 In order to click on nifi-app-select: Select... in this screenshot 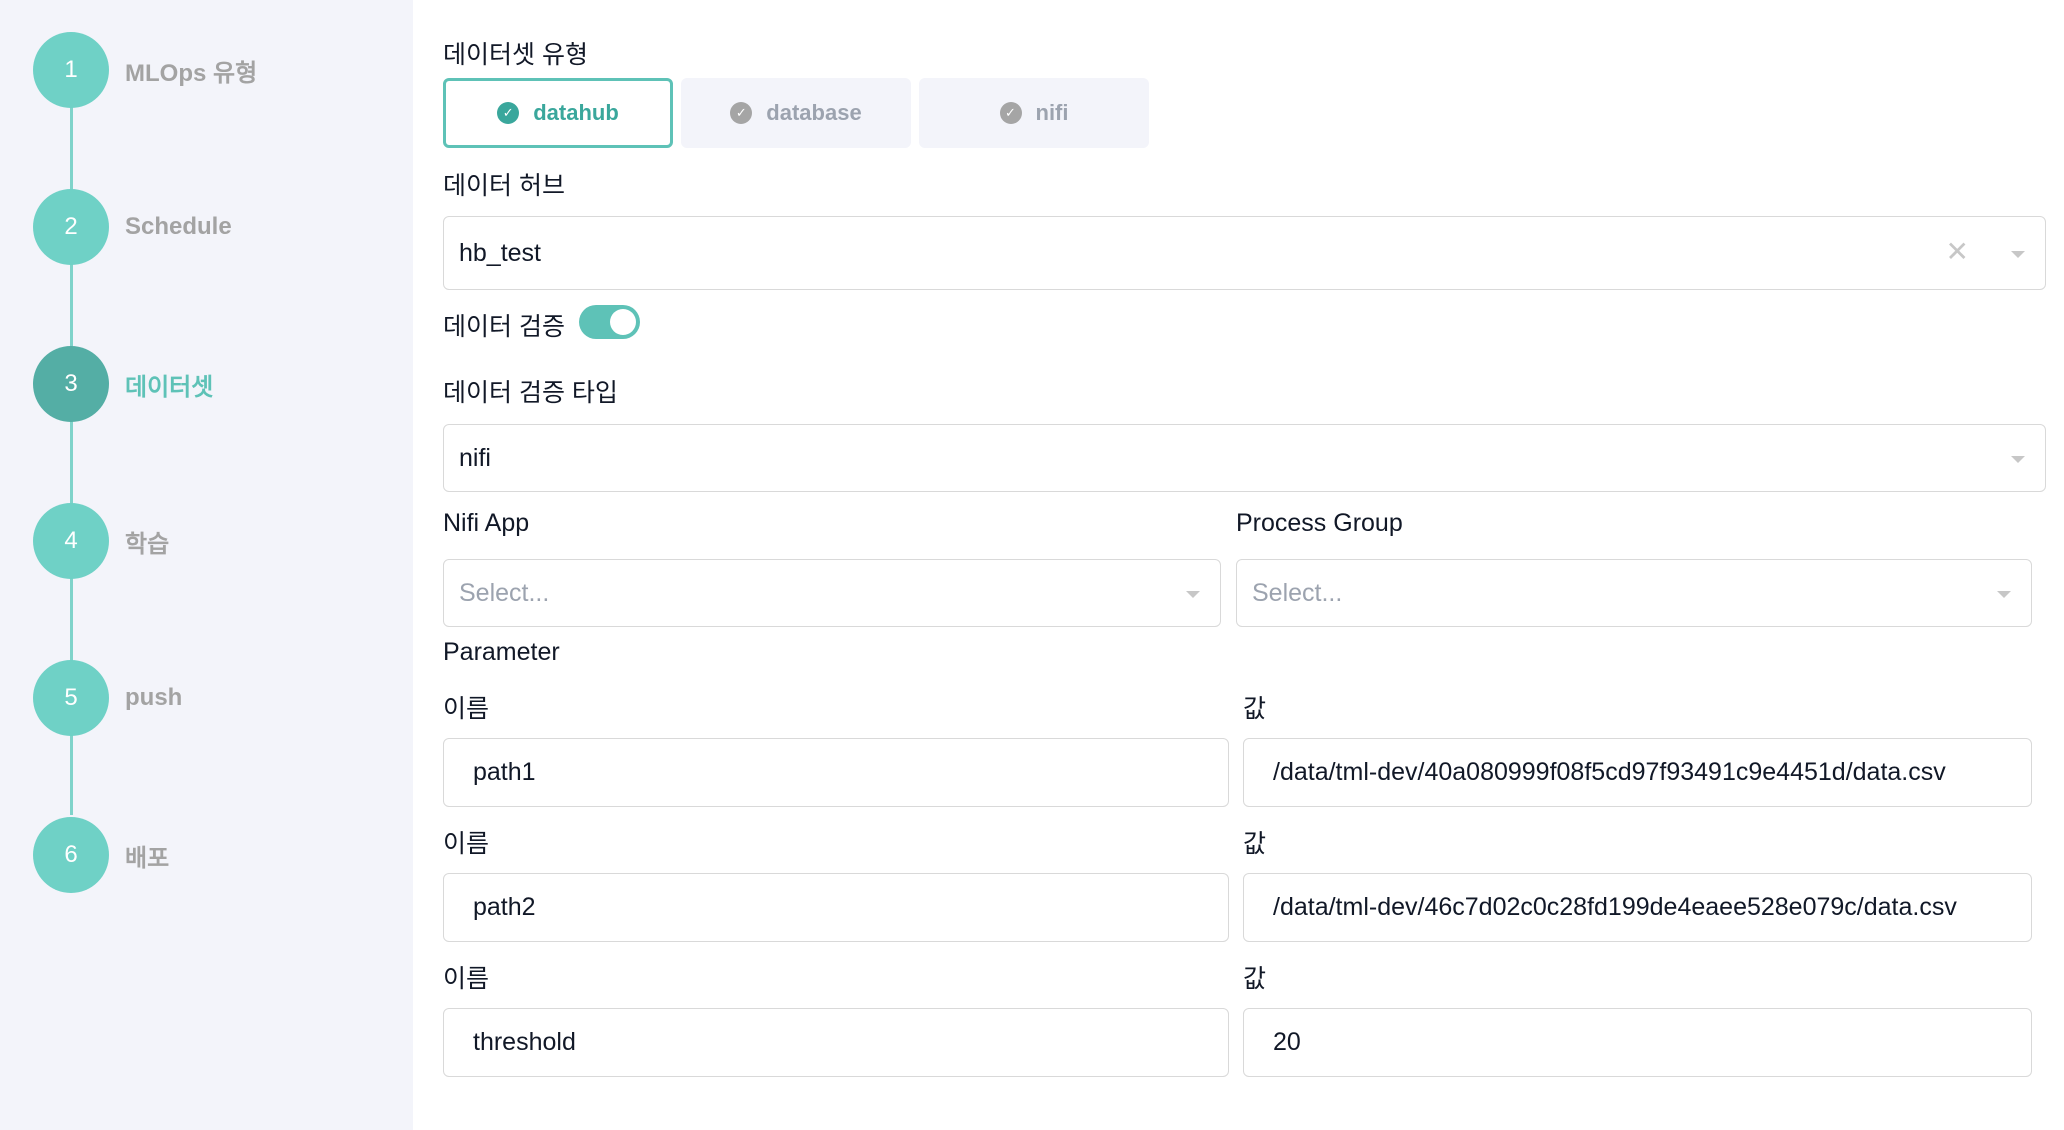, I will do `click(832, 593)`.